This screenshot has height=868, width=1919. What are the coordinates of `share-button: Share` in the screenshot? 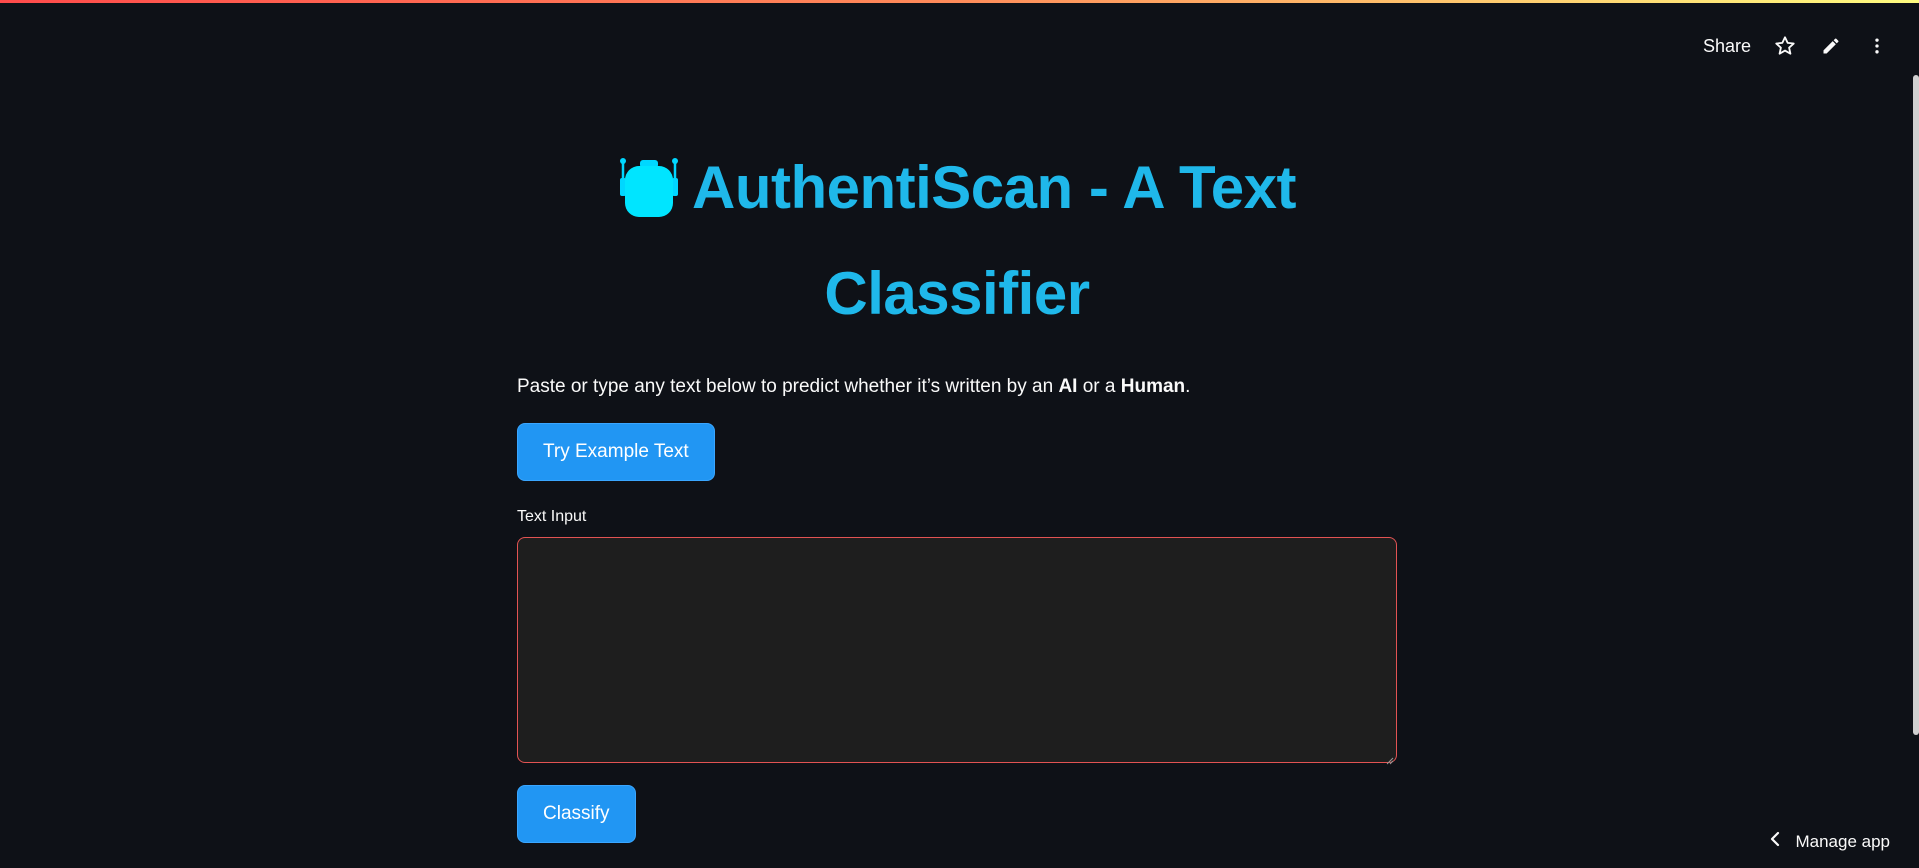 It's located at (1727, 46).